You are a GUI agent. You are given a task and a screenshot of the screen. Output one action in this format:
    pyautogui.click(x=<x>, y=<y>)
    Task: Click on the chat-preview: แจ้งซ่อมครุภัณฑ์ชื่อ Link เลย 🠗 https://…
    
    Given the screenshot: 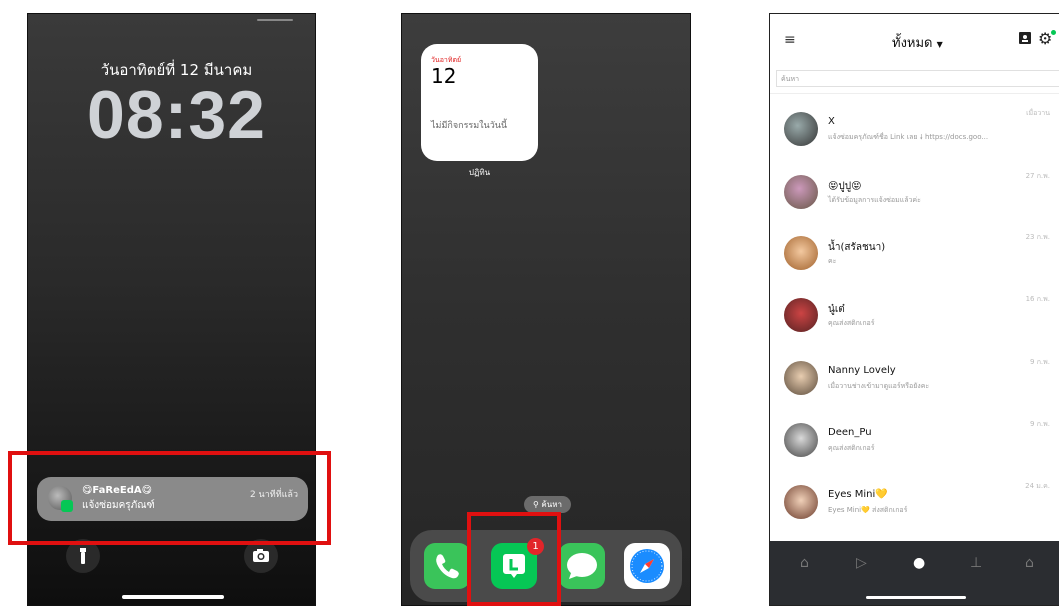 What is the action you would take?
    pyautogui.click(x=908, y=137)
    